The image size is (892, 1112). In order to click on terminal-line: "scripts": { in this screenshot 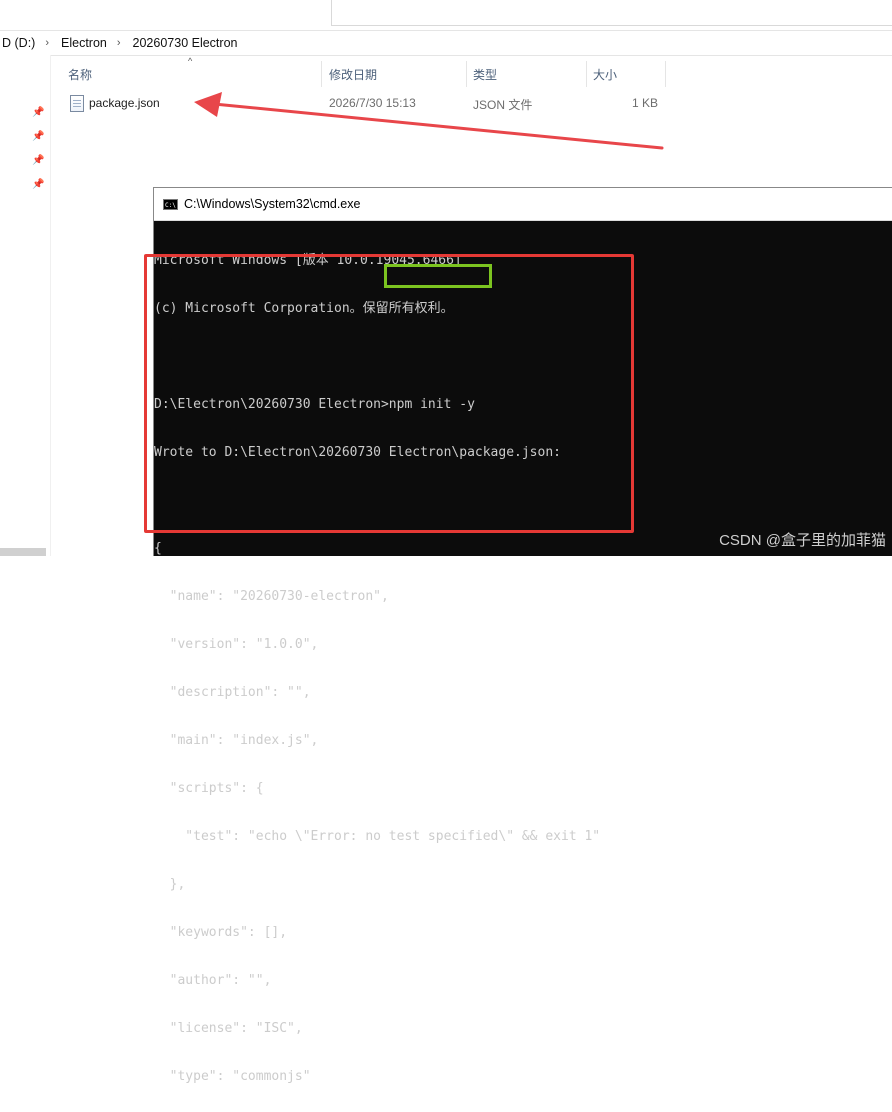, I will do `click(209, 788)`.